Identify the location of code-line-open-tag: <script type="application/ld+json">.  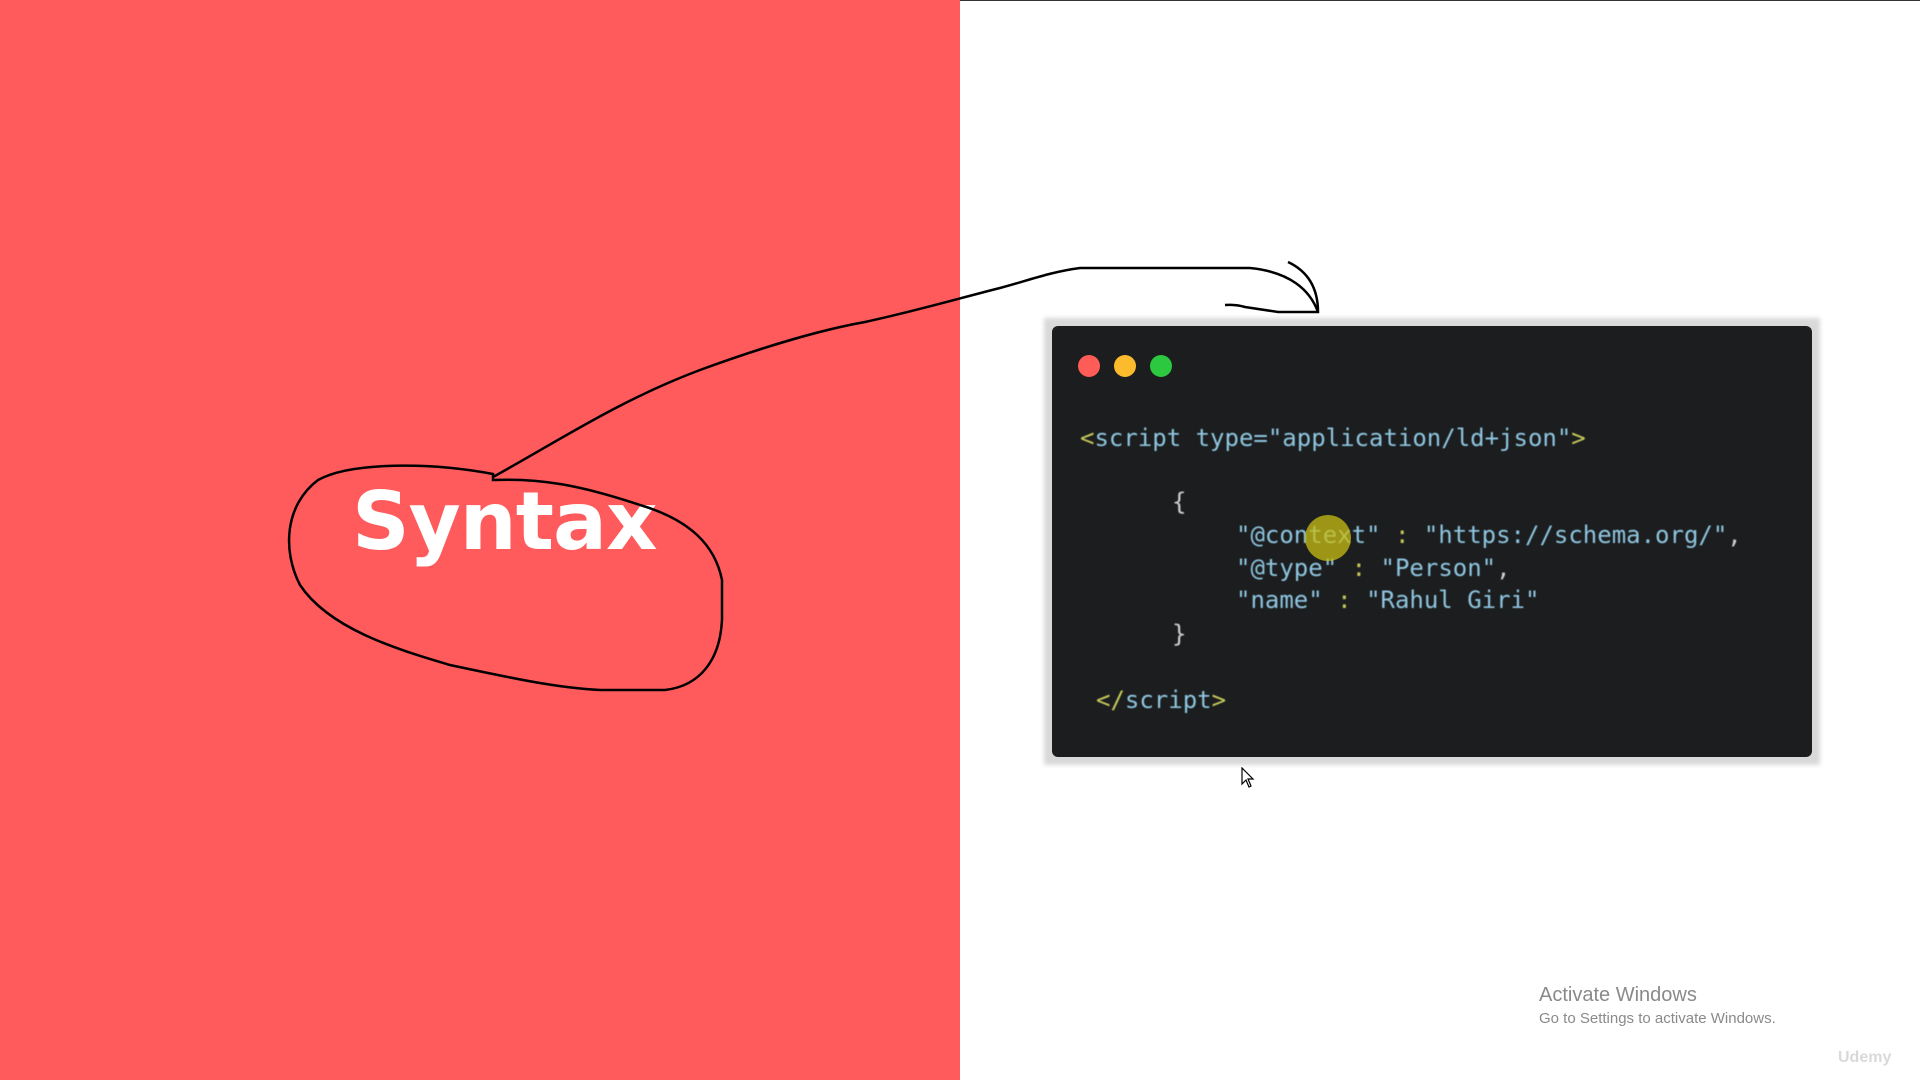
(1333, 438).